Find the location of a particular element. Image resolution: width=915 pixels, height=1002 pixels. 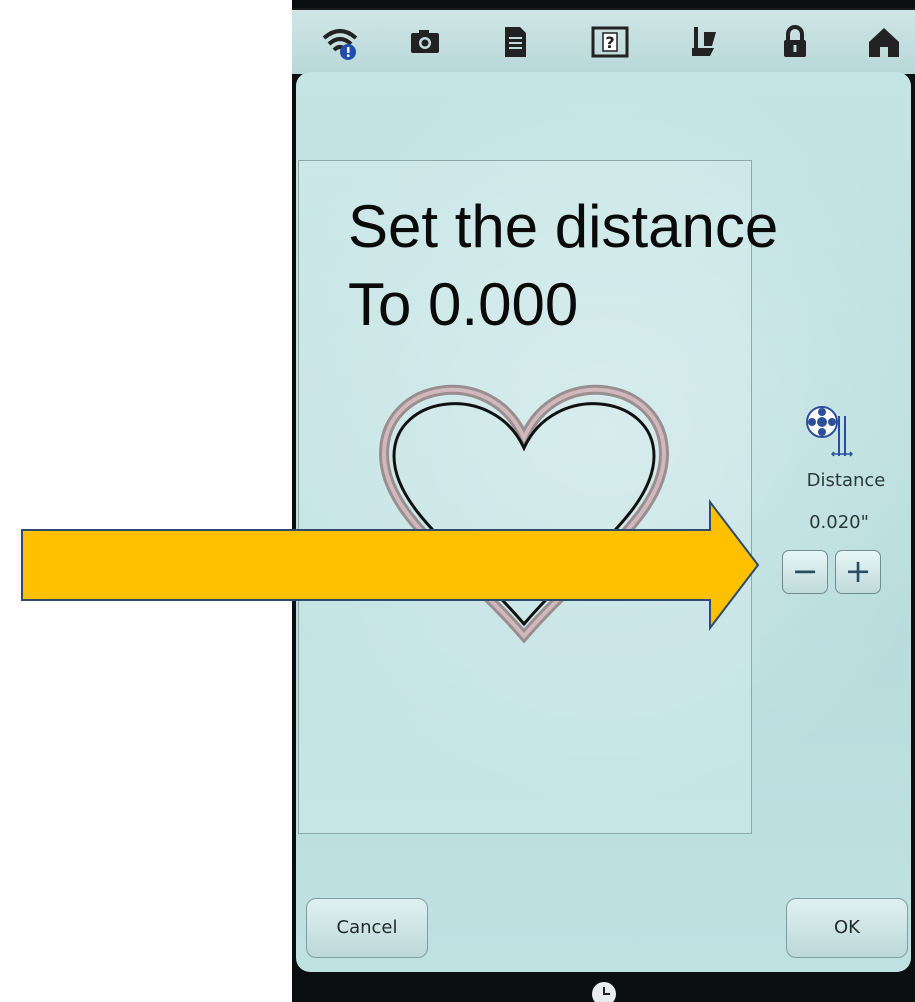

distance-plus-button: + is located at coordinates (858, 572).